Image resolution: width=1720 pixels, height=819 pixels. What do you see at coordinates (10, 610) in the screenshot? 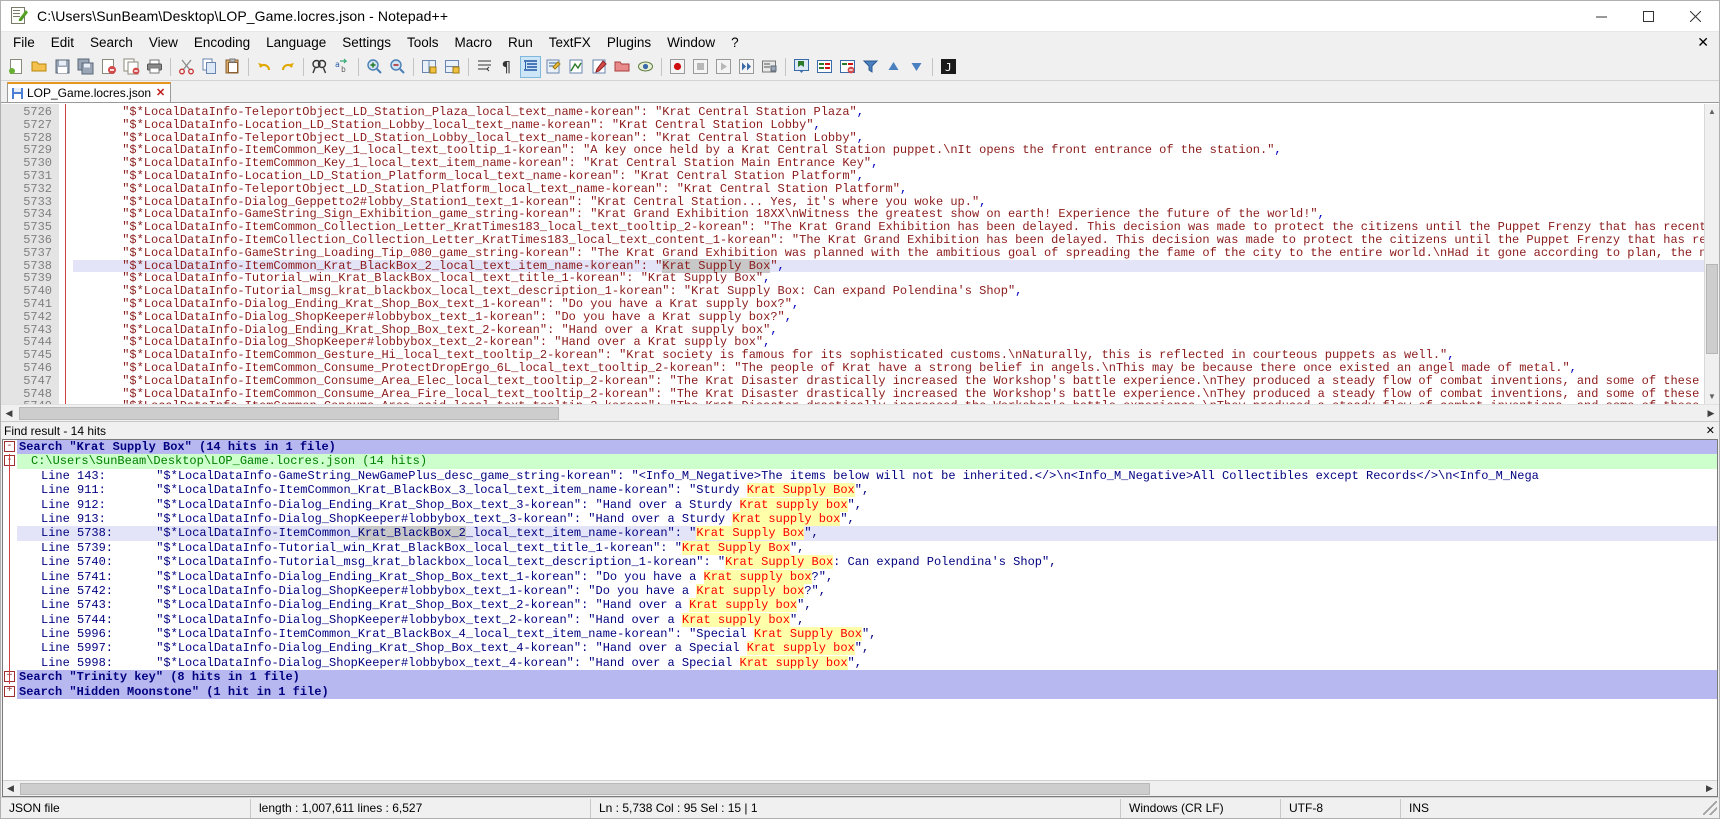
I see `find-result-fold-margin: --++` at bounding box center [10, 610].